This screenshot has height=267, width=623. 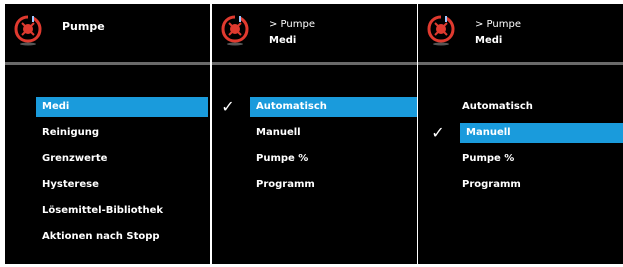 I want to click on menu-item-medi: Medi, so click(x=122, y=107).